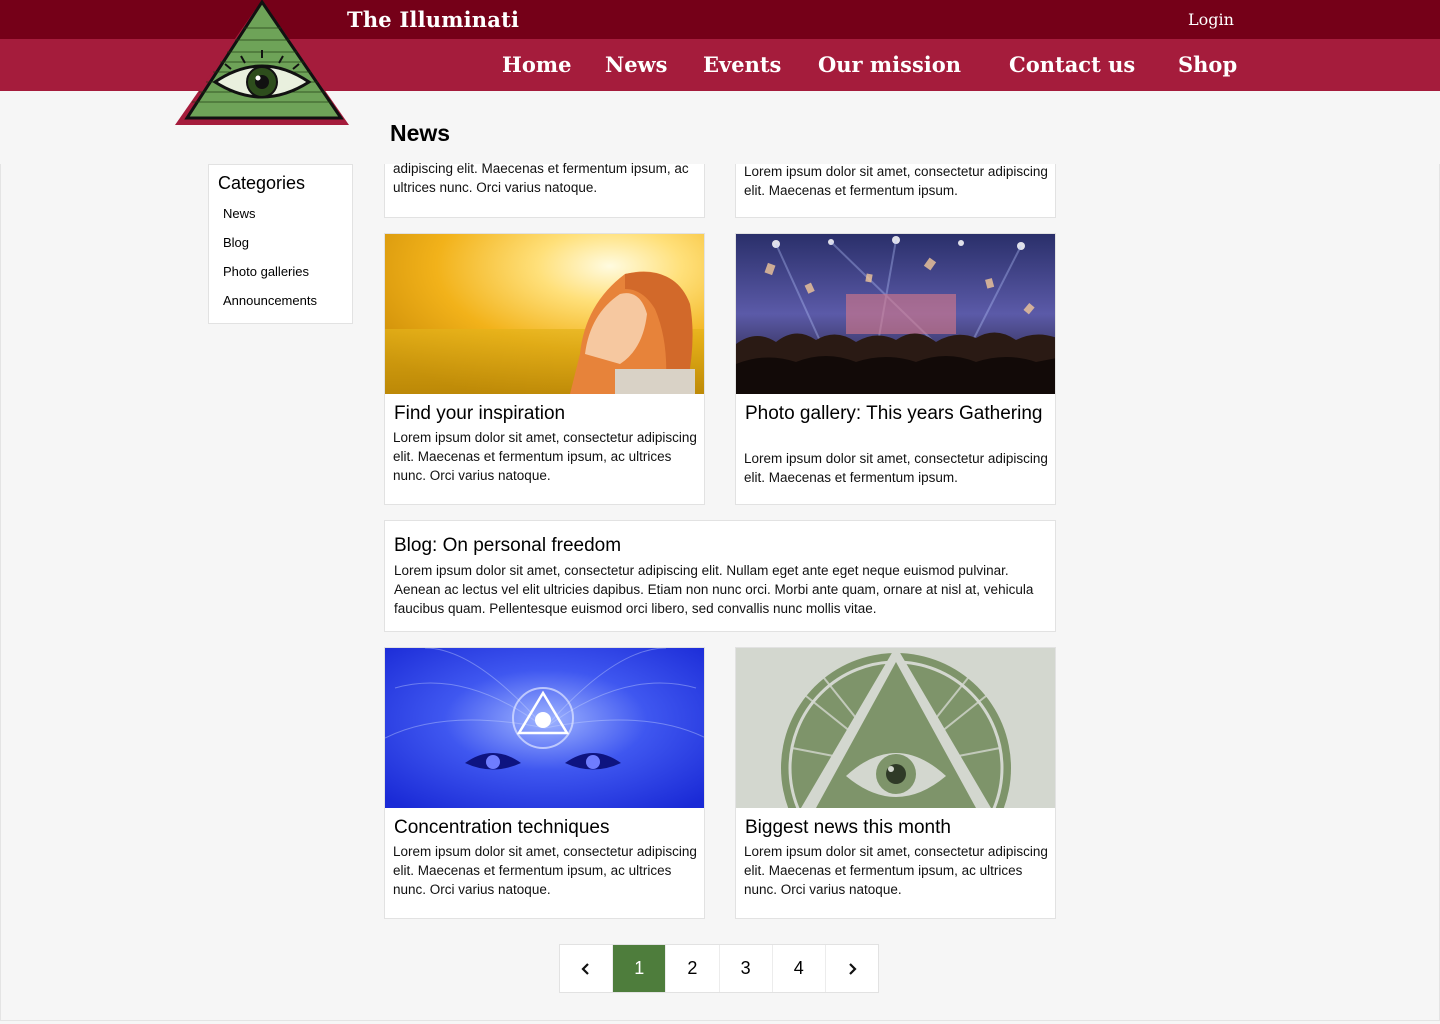  Describe the element at coordinates (536, 64) in the screenshot. I see `nav-home: Home` at that location.